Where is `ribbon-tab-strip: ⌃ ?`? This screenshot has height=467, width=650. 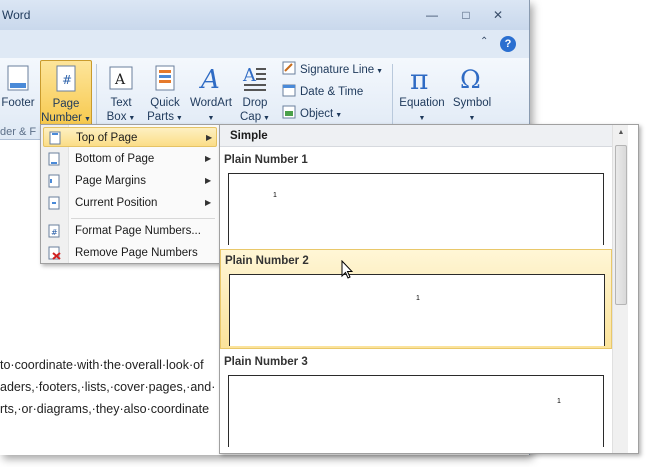 ribbon-tab-strip: ⌃ ? is located at coordinates (264, 44).